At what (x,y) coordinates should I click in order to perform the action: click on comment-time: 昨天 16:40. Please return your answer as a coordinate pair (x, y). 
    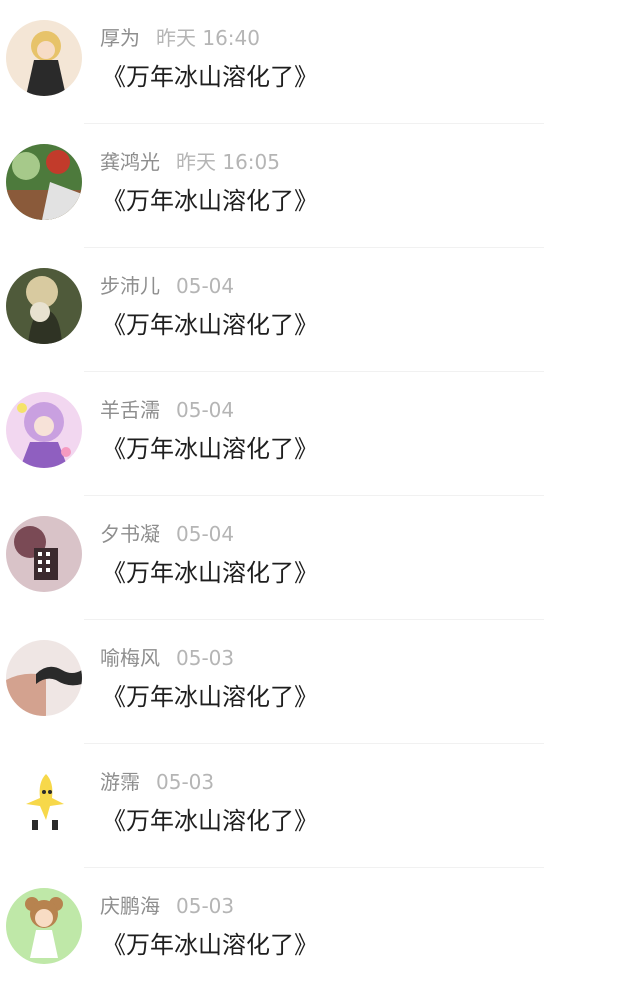
    Looking at the image, I should click on (208, 38).